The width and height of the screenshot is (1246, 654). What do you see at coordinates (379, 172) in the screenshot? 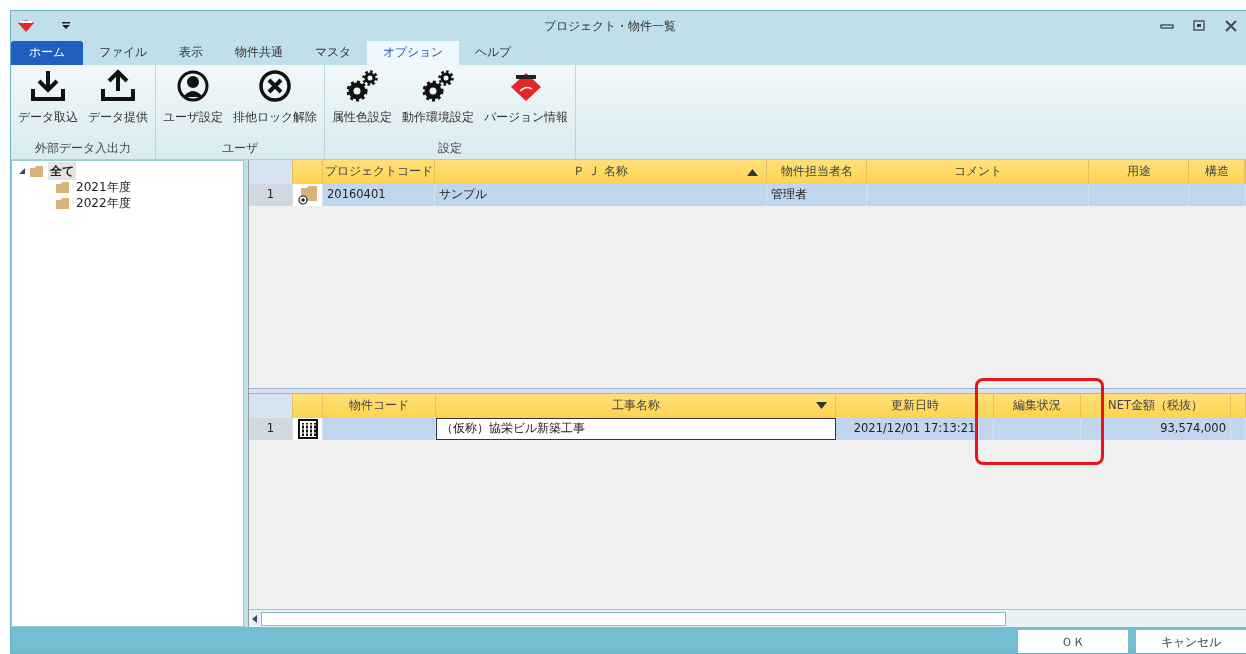
I see `column-header: プロジェクトコード` at bounding box center [379, 172].